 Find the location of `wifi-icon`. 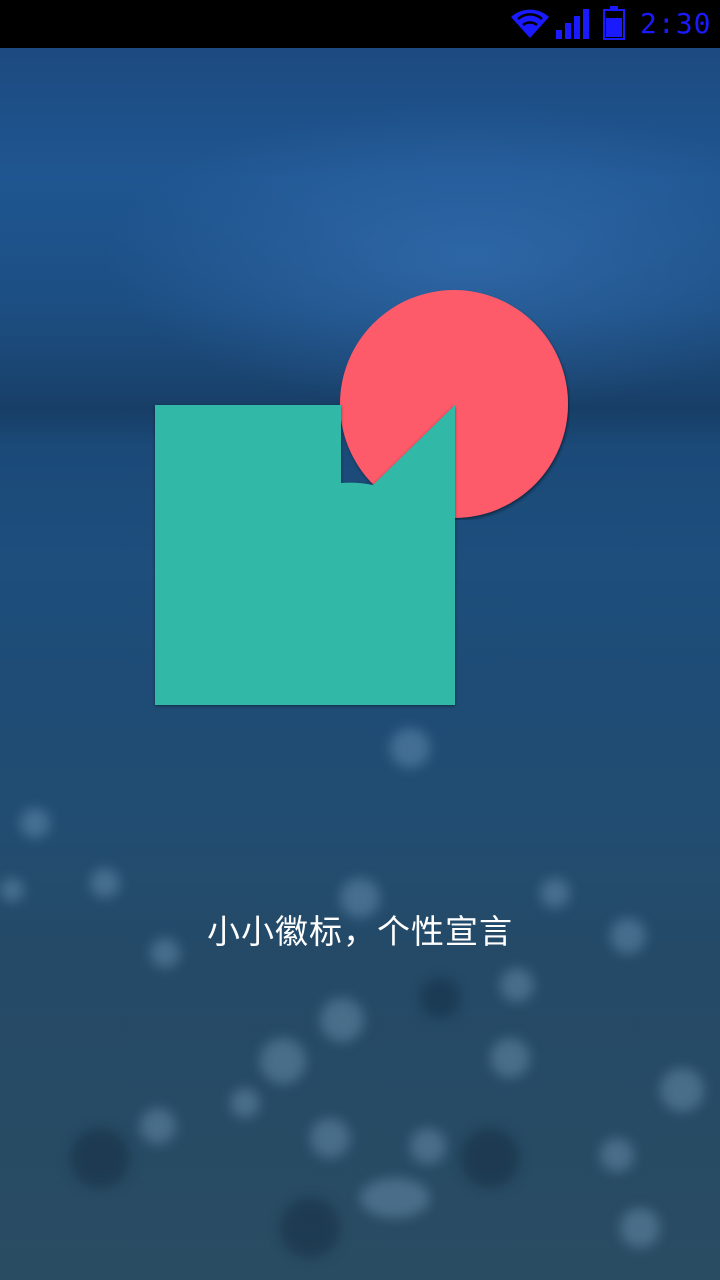

wifi-icon is located at coordinates (530, 23).